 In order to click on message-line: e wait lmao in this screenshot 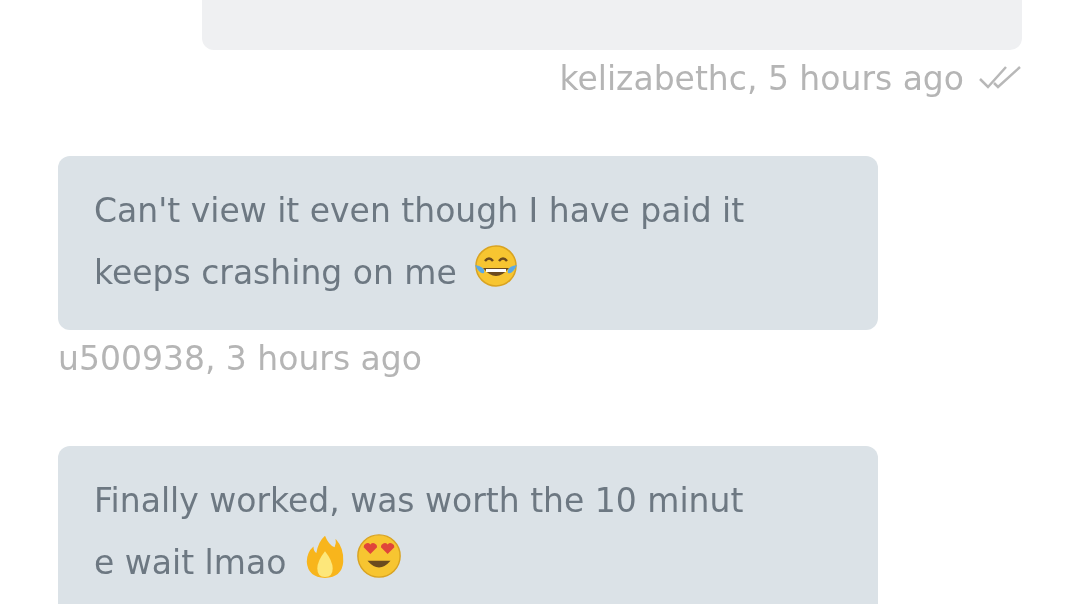, I will do `click(190, 563)`.